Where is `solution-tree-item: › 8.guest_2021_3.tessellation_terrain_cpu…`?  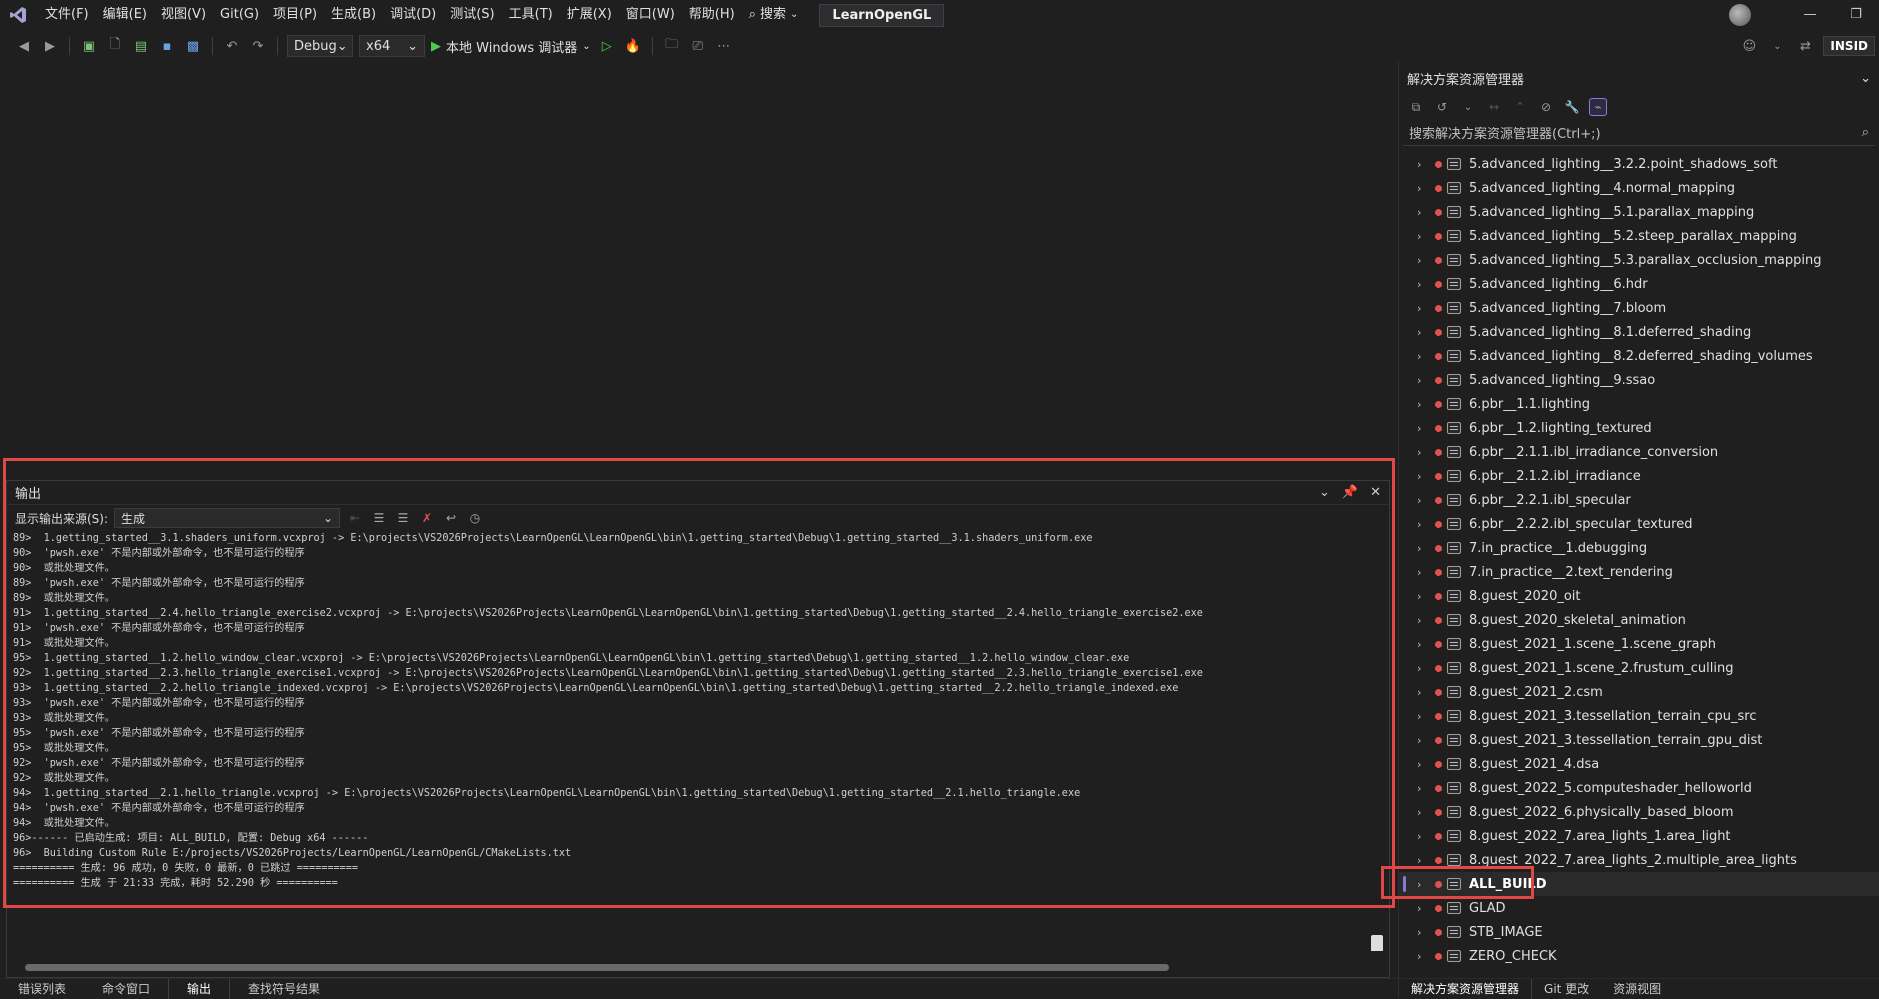 solution-tree-item: › 8.guest_2021_3.tessellation_terrain_cpu… is located at coordinates (1639, 716).